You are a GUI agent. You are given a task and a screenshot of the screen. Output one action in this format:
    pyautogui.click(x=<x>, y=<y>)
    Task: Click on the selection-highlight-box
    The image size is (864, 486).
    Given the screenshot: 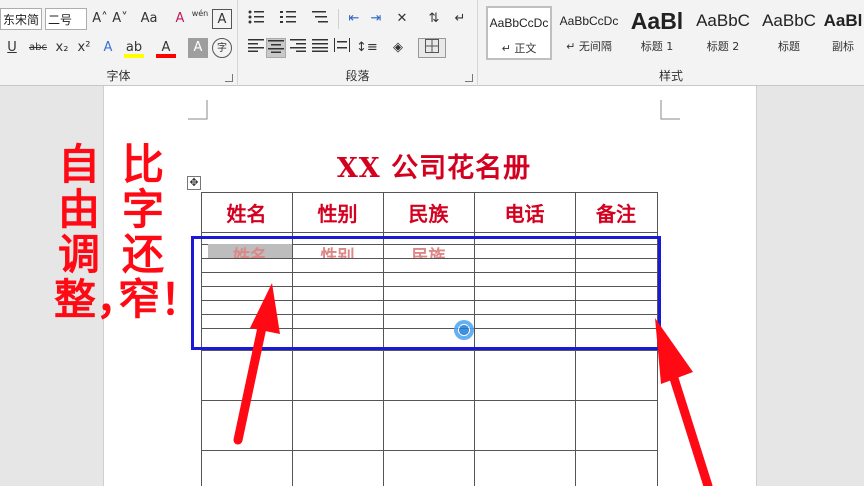 What is the action you would take?
    pyautogui.click(x=426, y=293)
    